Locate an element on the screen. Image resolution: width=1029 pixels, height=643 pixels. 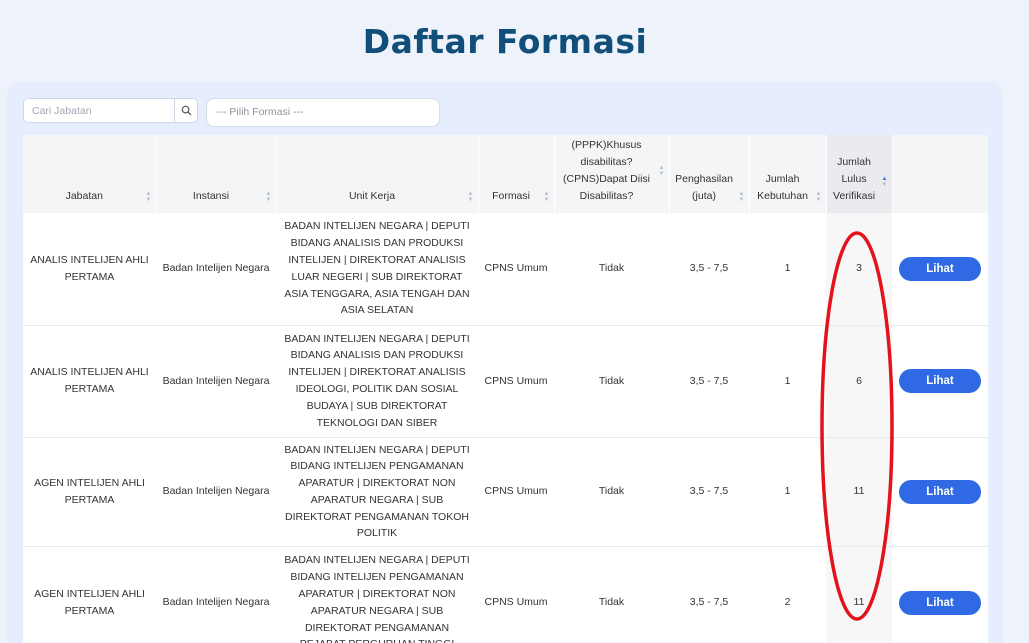
column-header-jabatan: Jabatan ▲ ▼ is located at coordinates (90, 174).